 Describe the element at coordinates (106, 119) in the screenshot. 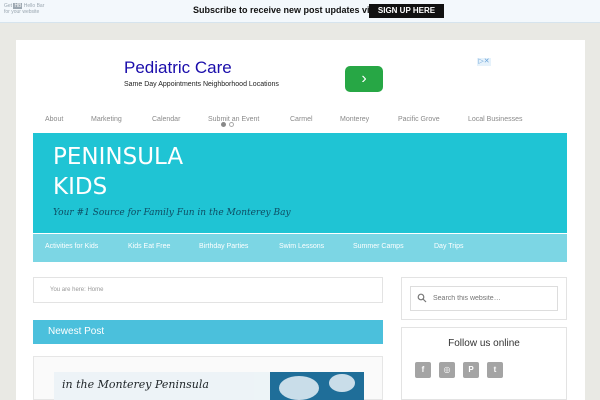

I see `top-nav-marketing: Marketing` at that location.